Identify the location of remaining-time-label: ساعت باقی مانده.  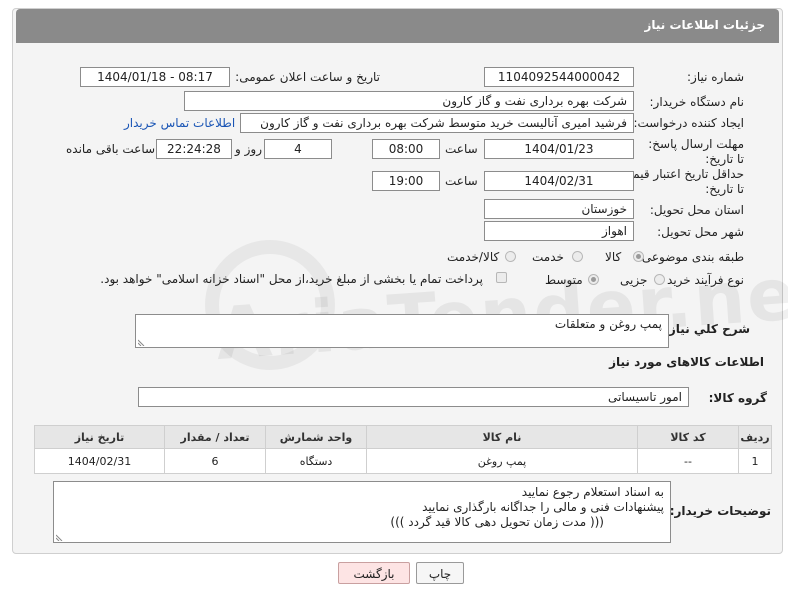
(111, 149).